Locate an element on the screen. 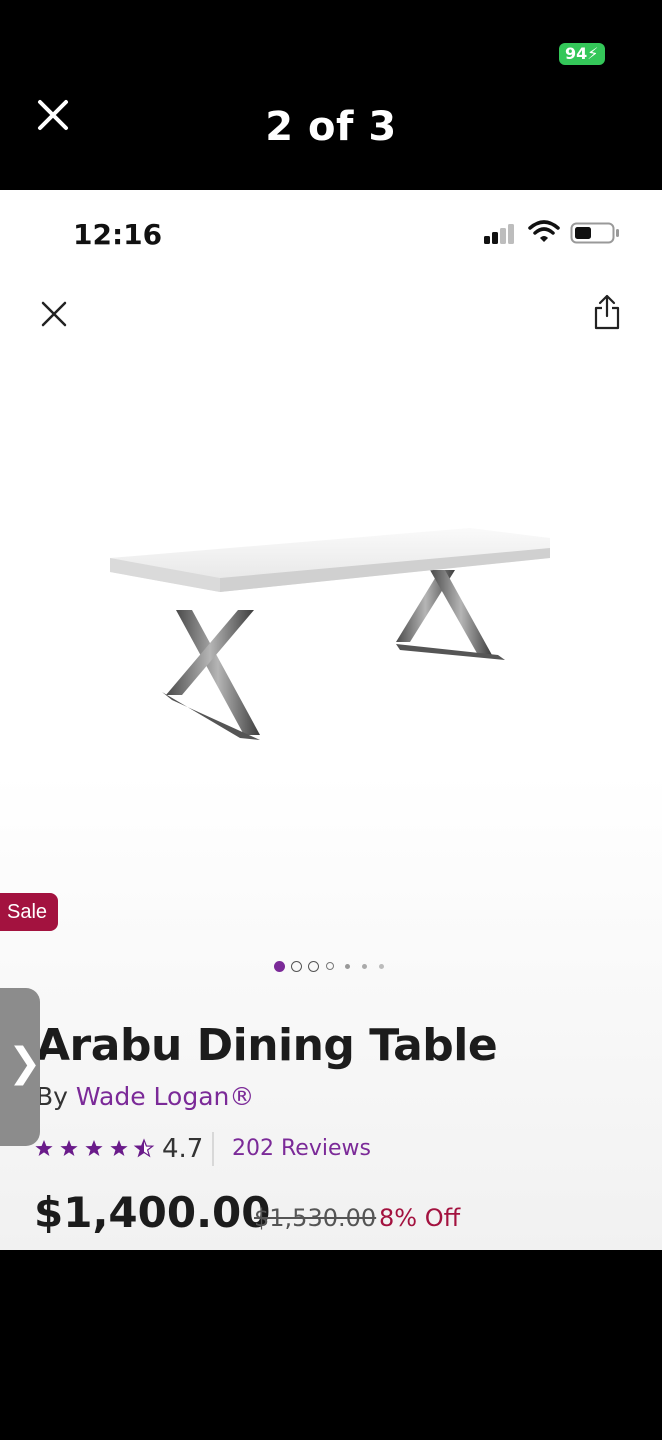 The height and width of the screenshot is (1440, 662). sale-badge: Sale is located at coordinates (29, 912).